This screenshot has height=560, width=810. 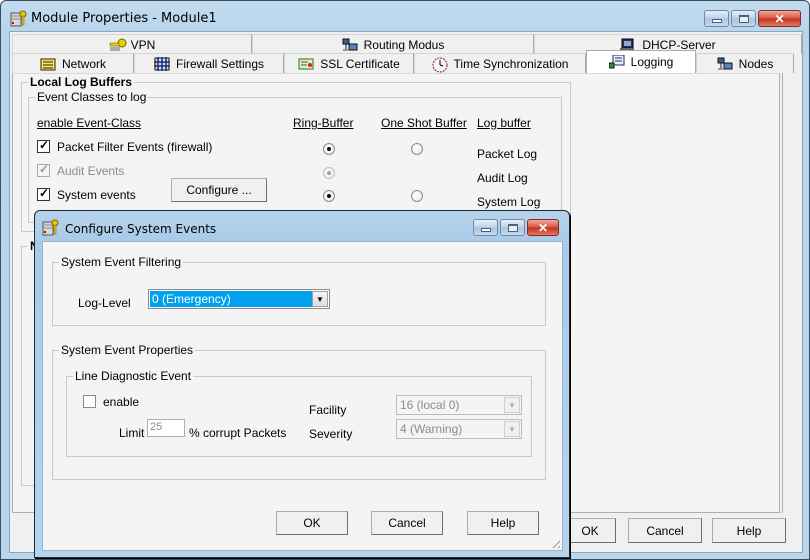 I want to click on audit-ring-buffer-radio, so click(x=329, y=173).